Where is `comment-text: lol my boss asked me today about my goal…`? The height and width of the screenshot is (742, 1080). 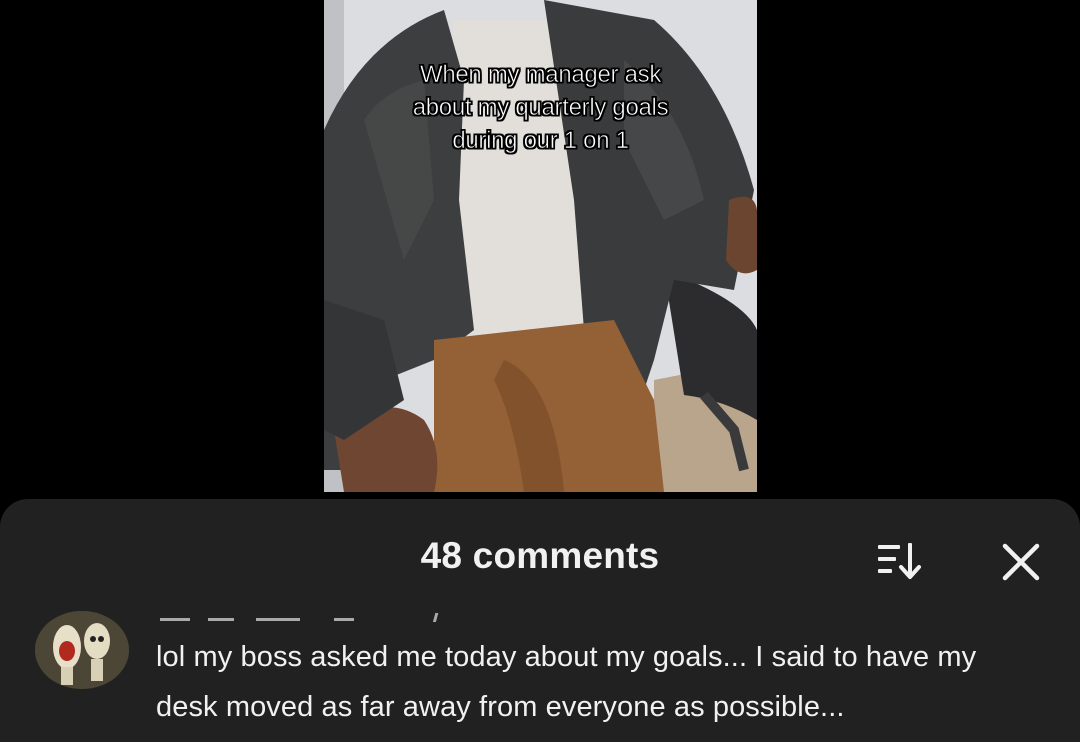
comment-text: lol my boss asked me today about my goal… is located at coordinates (566, 682).